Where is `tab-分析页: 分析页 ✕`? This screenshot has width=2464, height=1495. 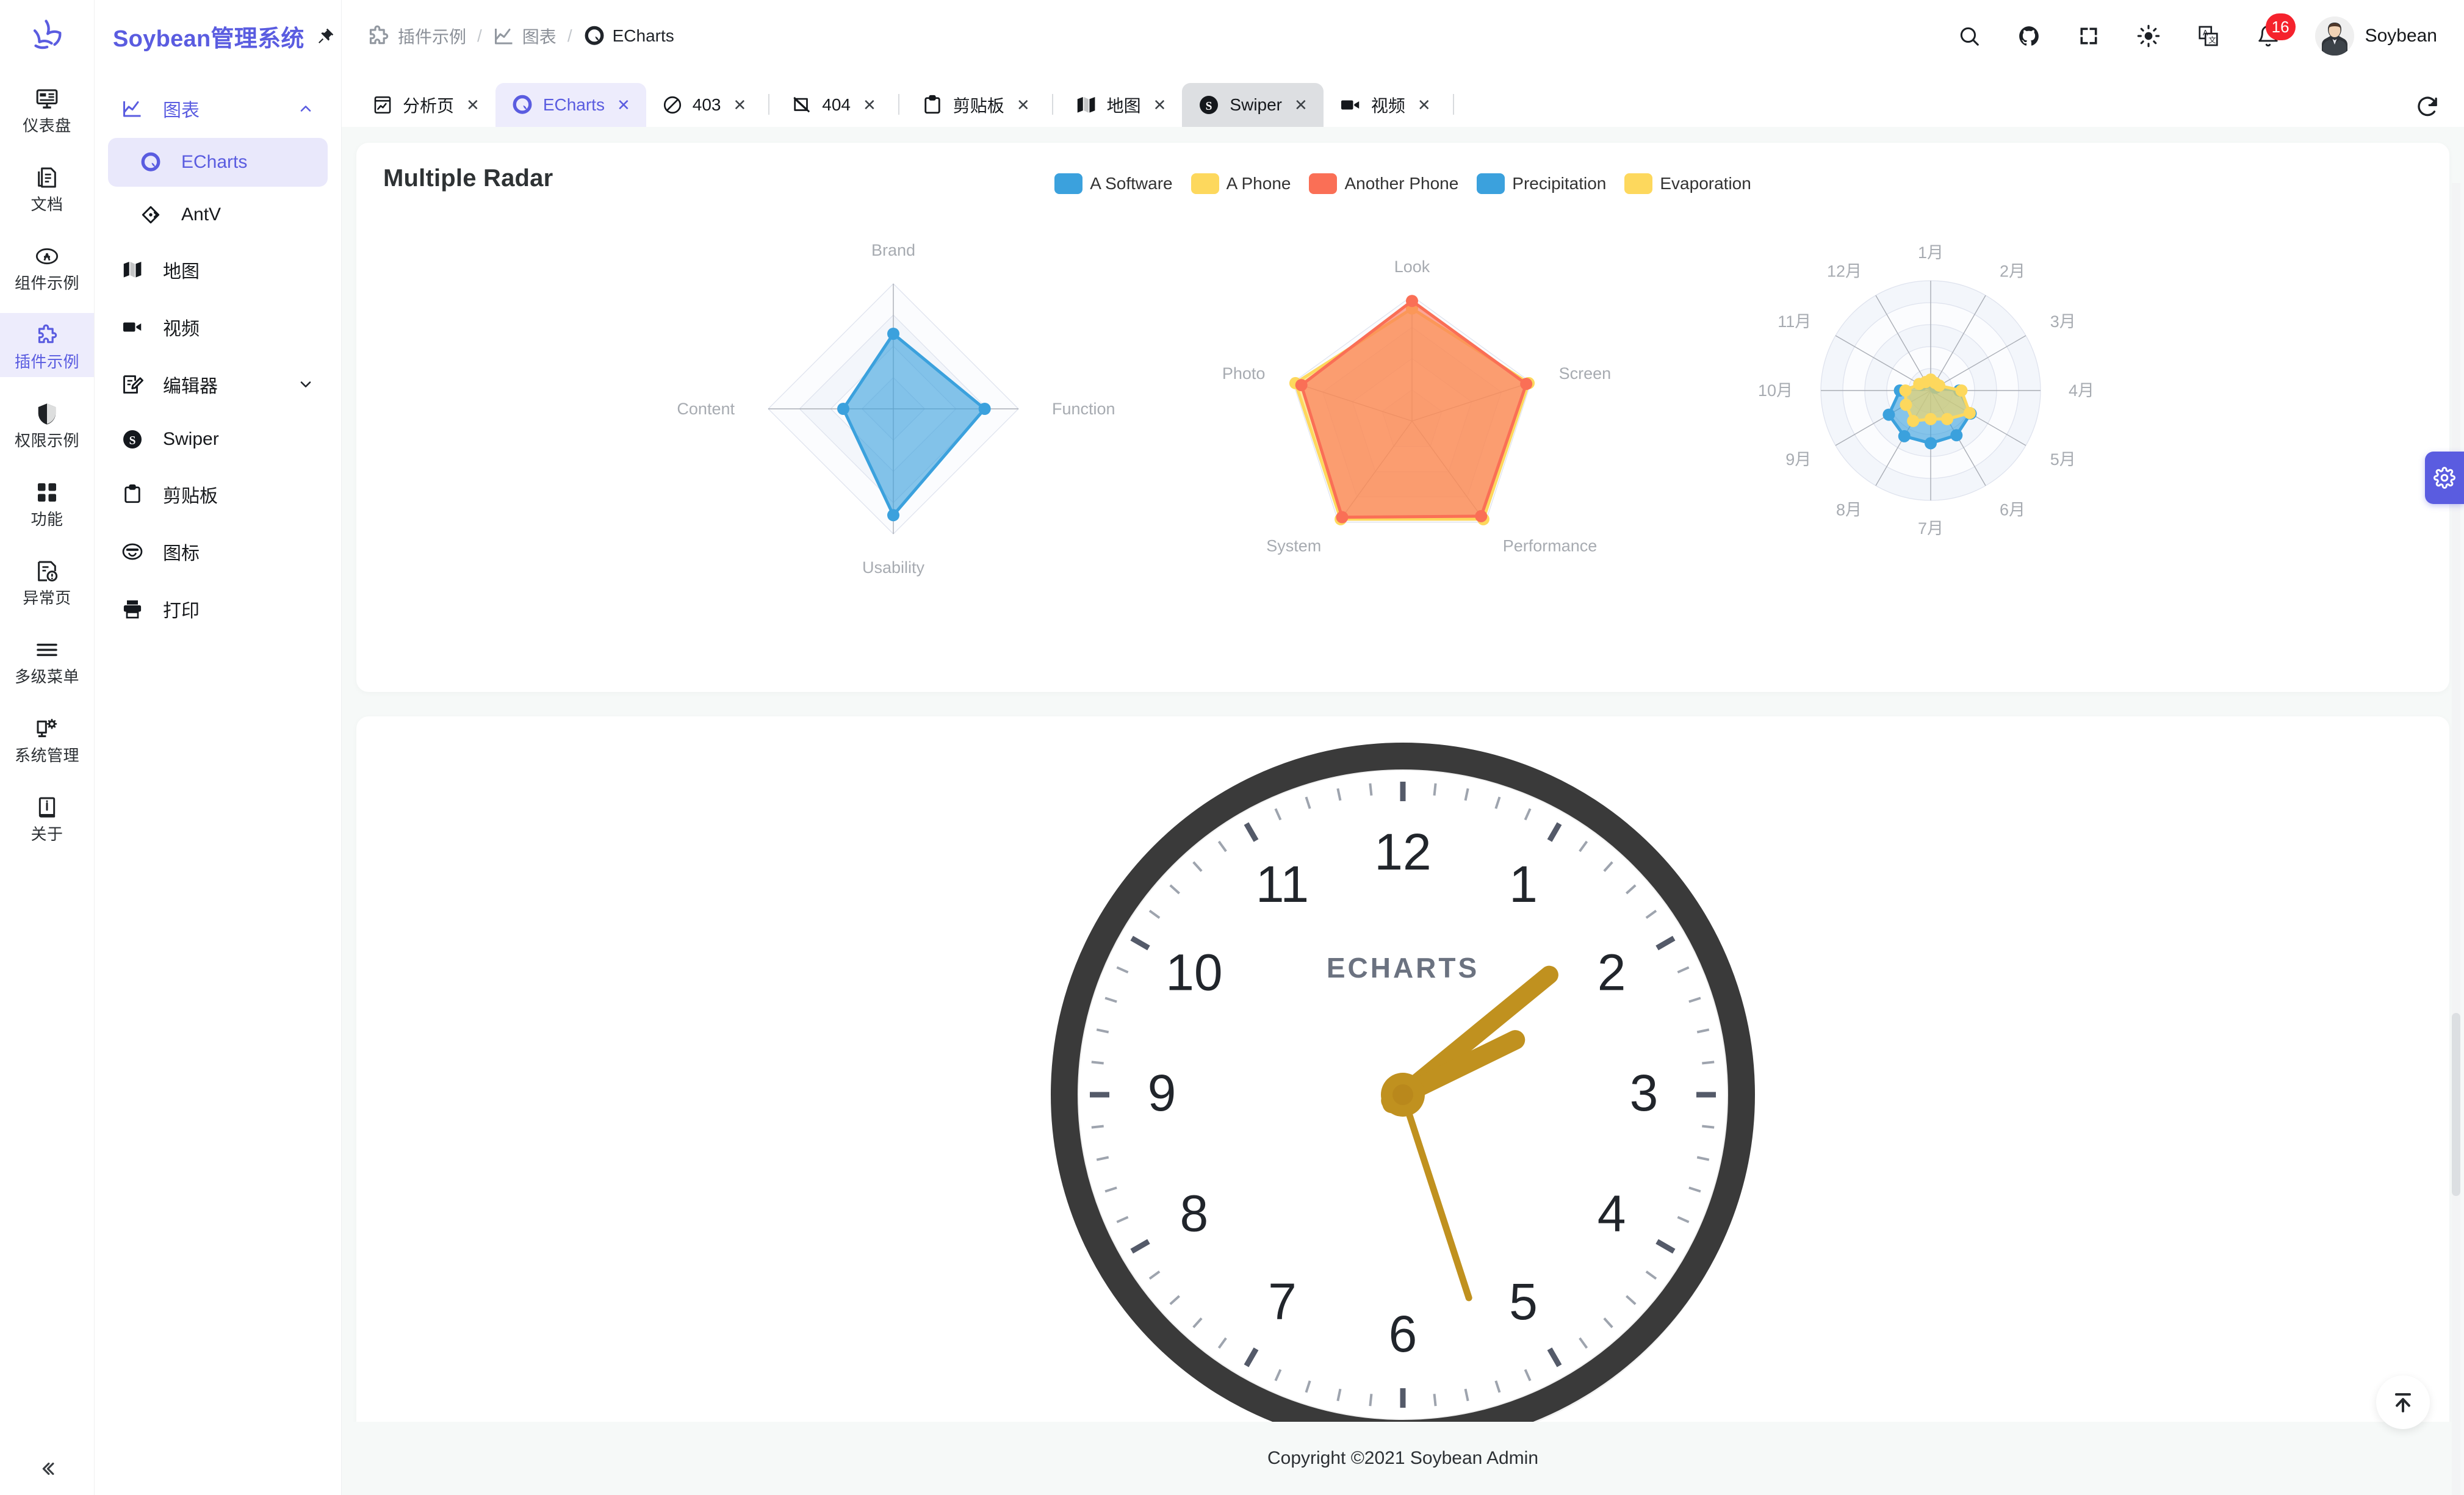
tab-分析页: 分析页 ✕ is located at coordinates (426, 105).